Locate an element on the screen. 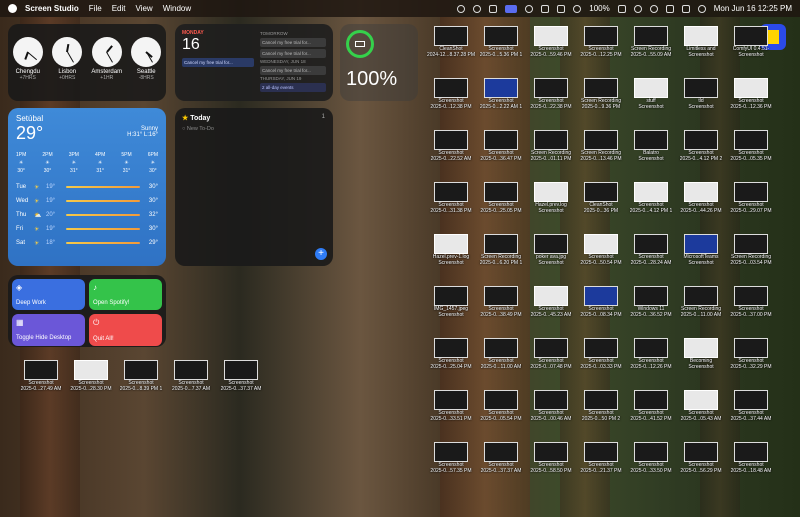  desktop-file: Screenshot 2025-0...22.52 AM is located at coordinates (451, 146).